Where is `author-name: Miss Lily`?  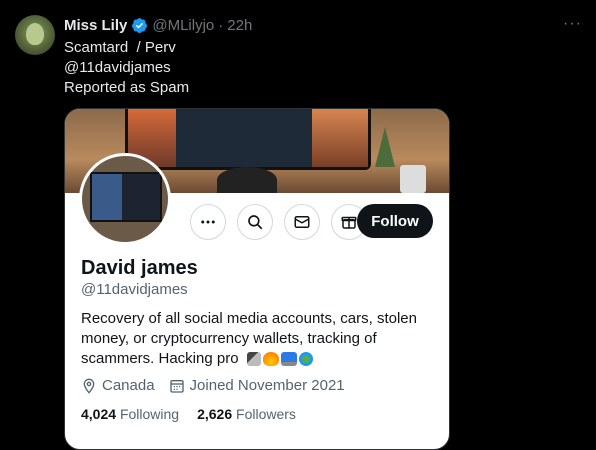
author-name: Miss Lily is located at coordinates (95, 25).